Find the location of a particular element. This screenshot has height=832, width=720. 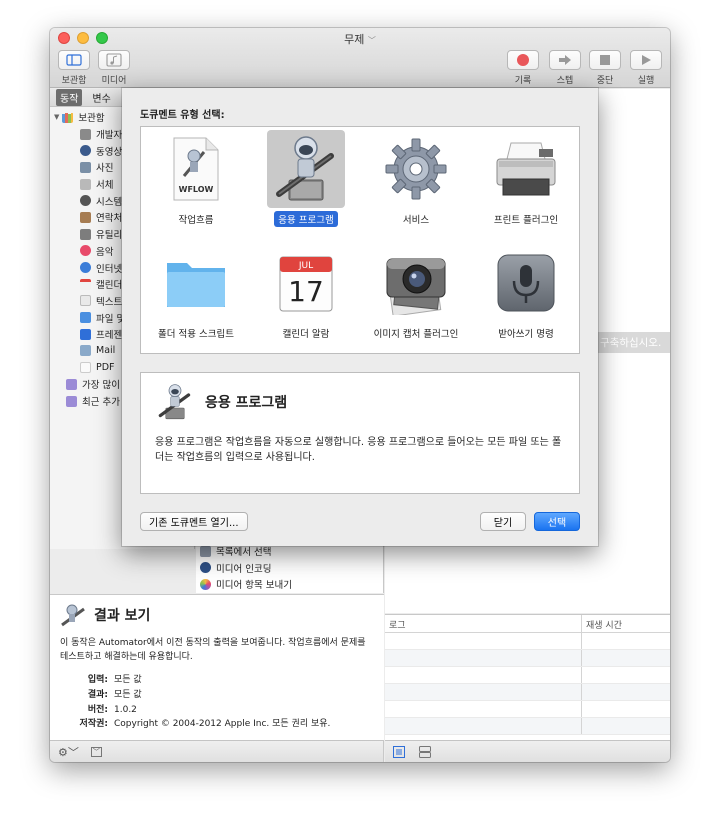

type-image-capture-plugin: 이미지 캡처 플러그인 is located at coordinates (416, 296).